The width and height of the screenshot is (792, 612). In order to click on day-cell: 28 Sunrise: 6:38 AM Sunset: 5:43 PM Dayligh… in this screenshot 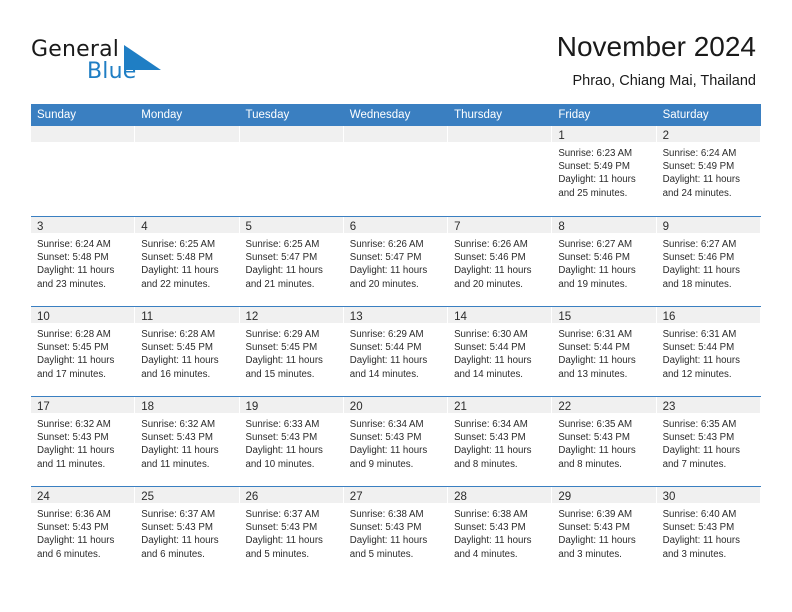, I will do `click(500, 531)`.